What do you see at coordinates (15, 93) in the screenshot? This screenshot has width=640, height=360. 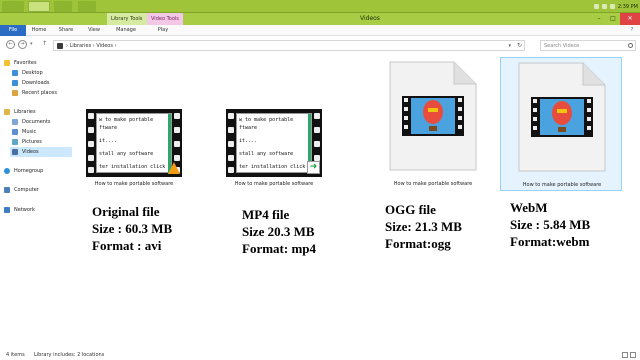 I see `recent-places-icon` at bounding box center [15, 93].